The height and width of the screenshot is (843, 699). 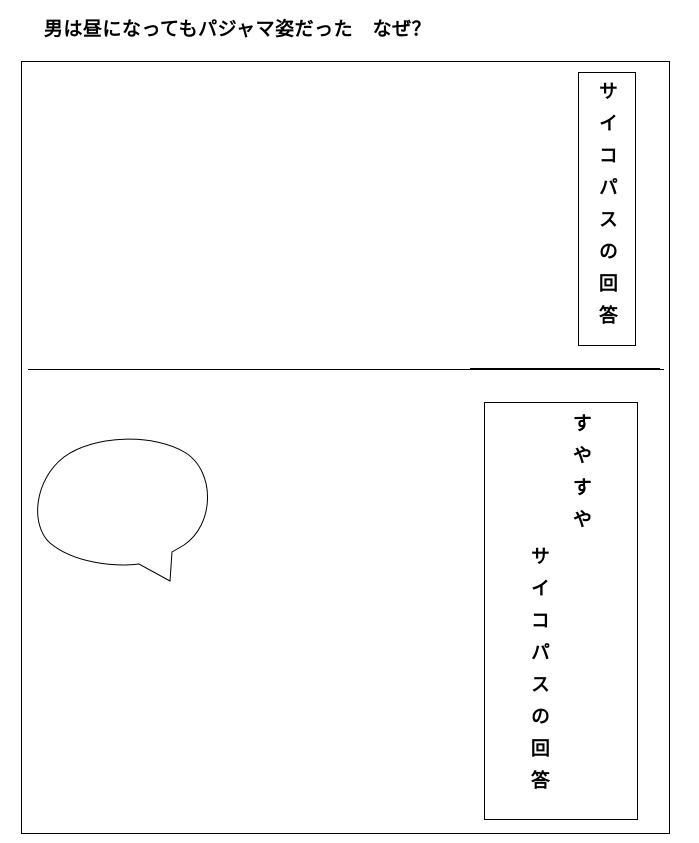 I want to click on panel-divider-accent, so click(x=565, y=369).